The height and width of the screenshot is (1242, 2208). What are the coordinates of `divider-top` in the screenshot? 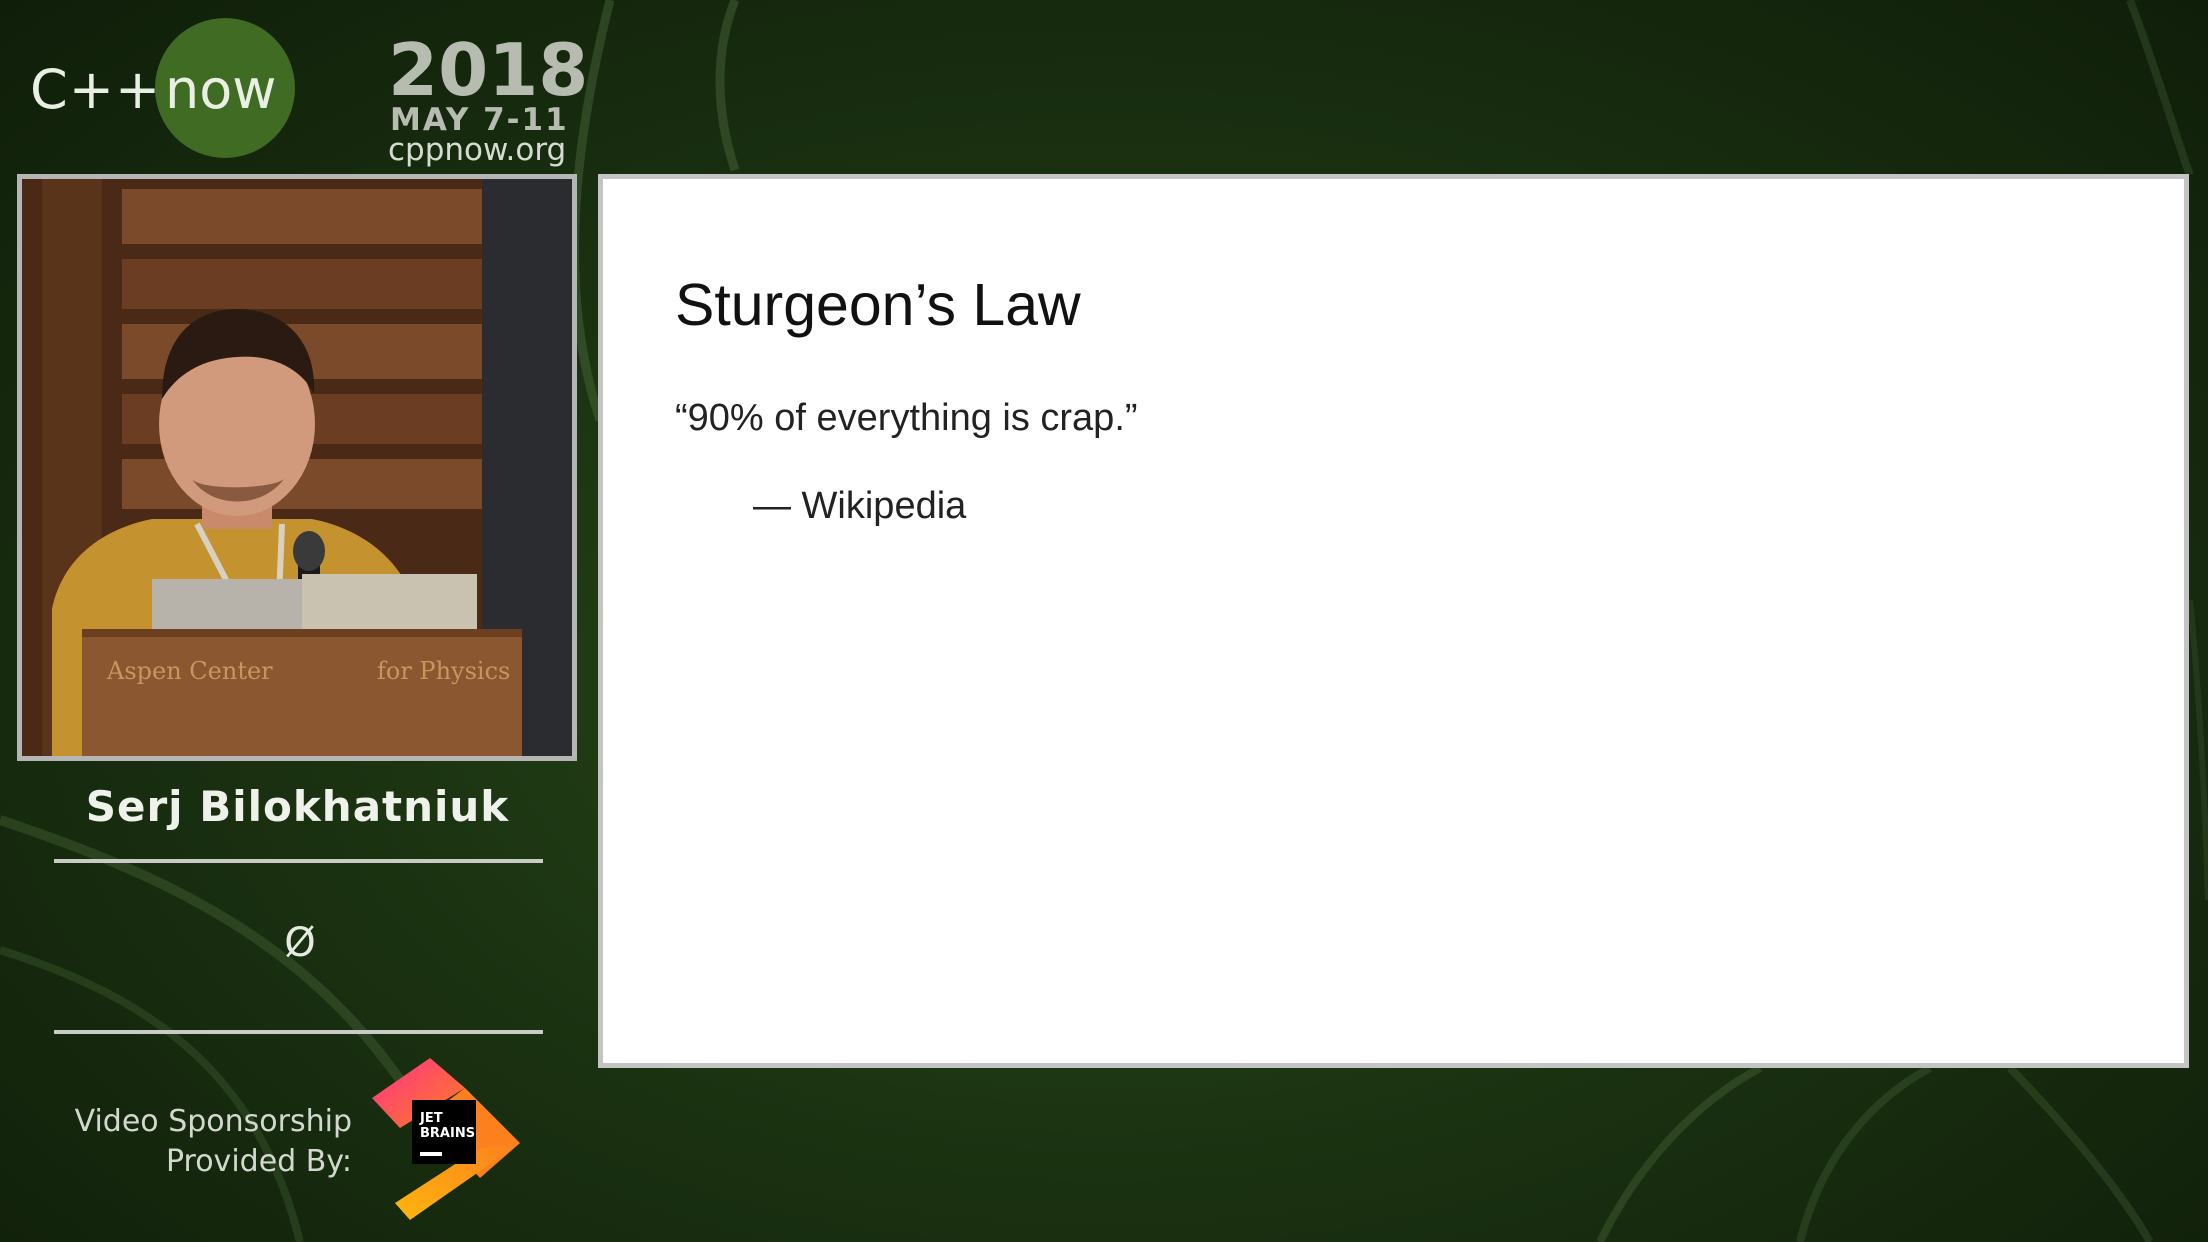 It's located at (298, 861).